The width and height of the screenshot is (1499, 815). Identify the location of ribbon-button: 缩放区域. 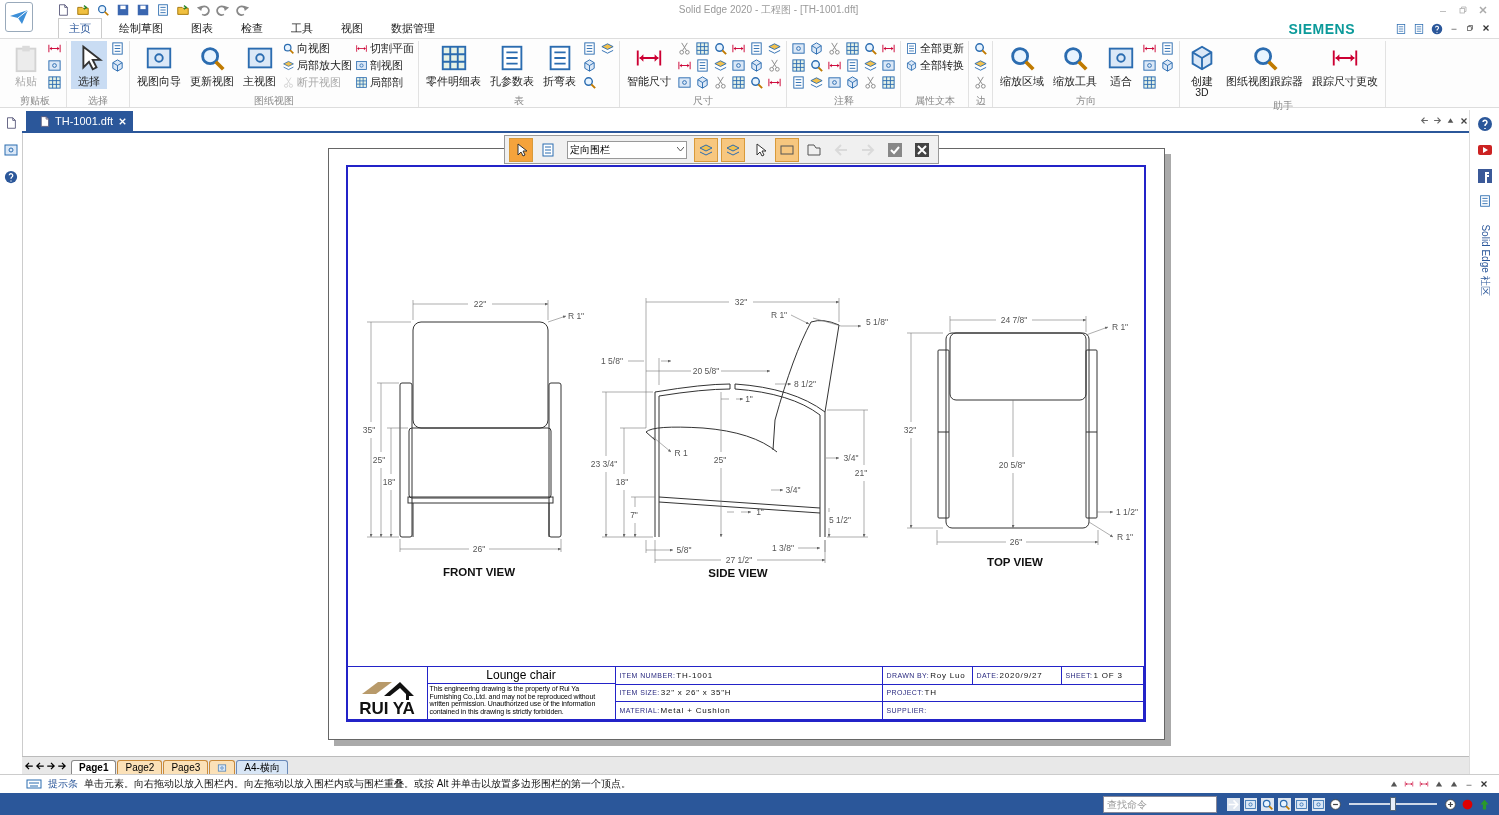
(1022, 65).